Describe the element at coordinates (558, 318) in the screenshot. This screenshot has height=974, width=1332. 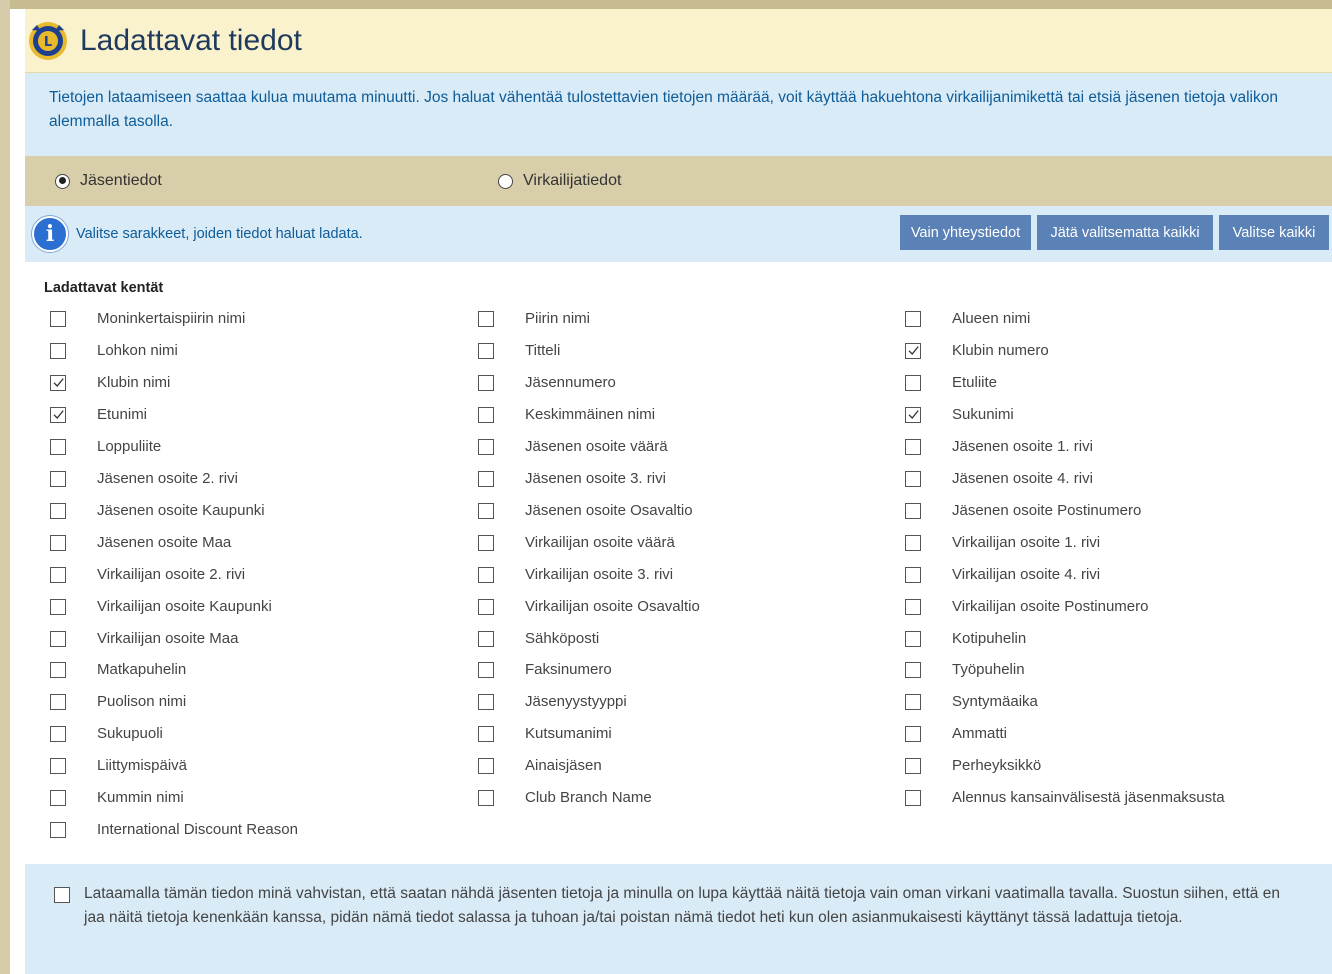
I see `field-label: Piirin nimi` at that location.